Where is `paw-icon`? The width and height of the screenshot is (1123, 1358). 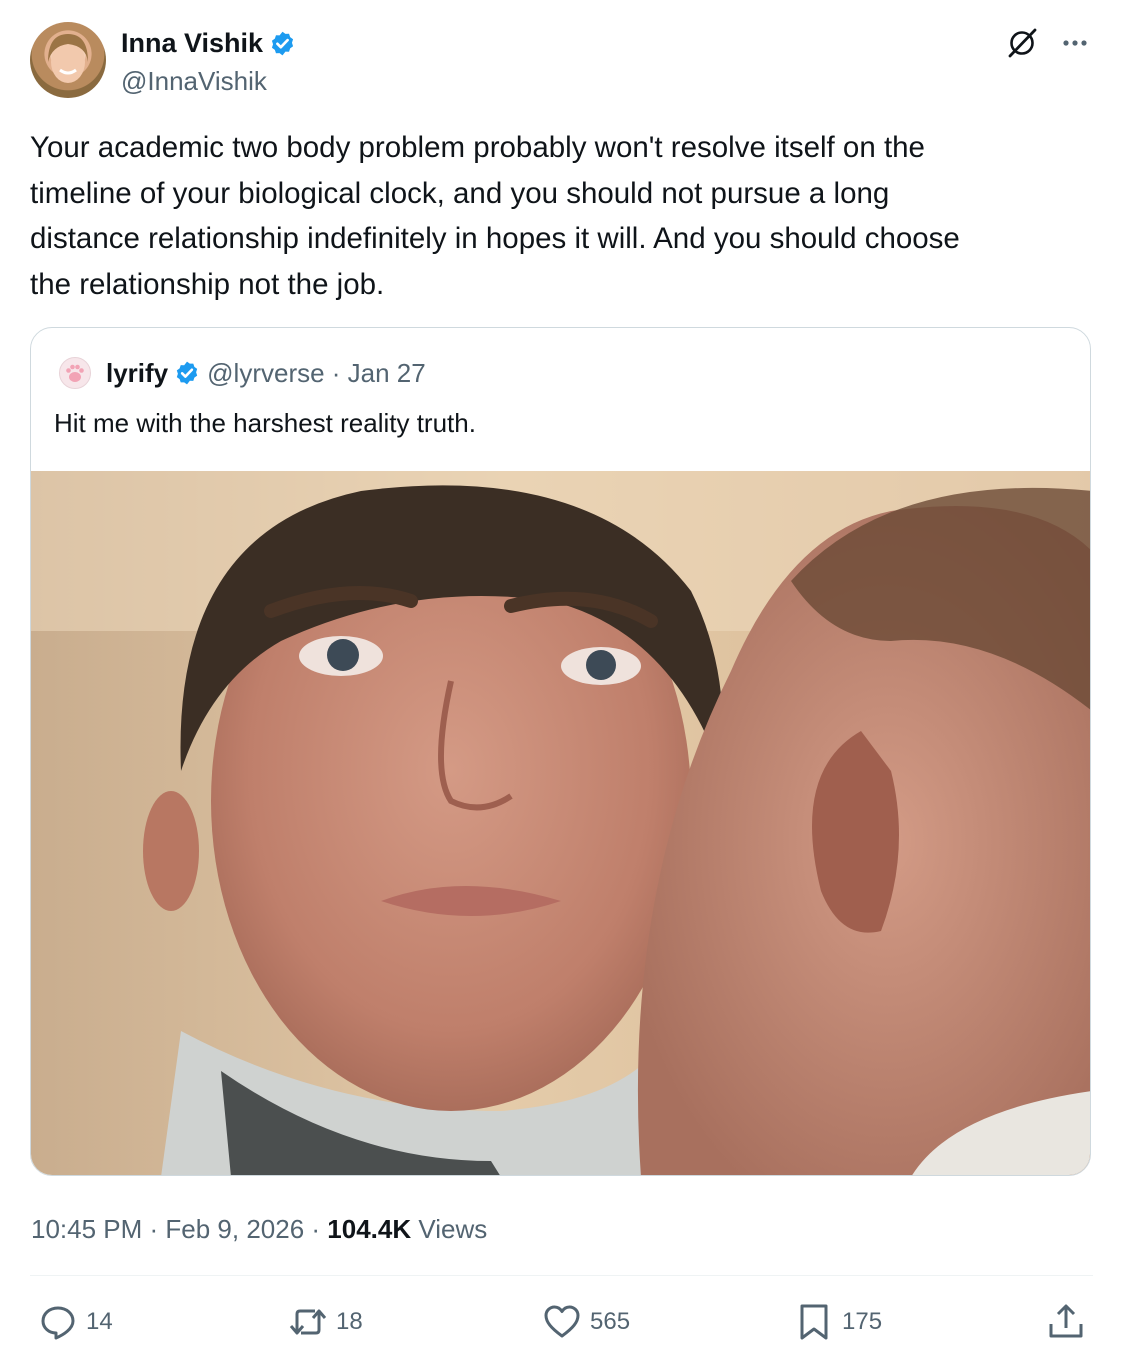 paw-icon is located at coordinates (75, 373).